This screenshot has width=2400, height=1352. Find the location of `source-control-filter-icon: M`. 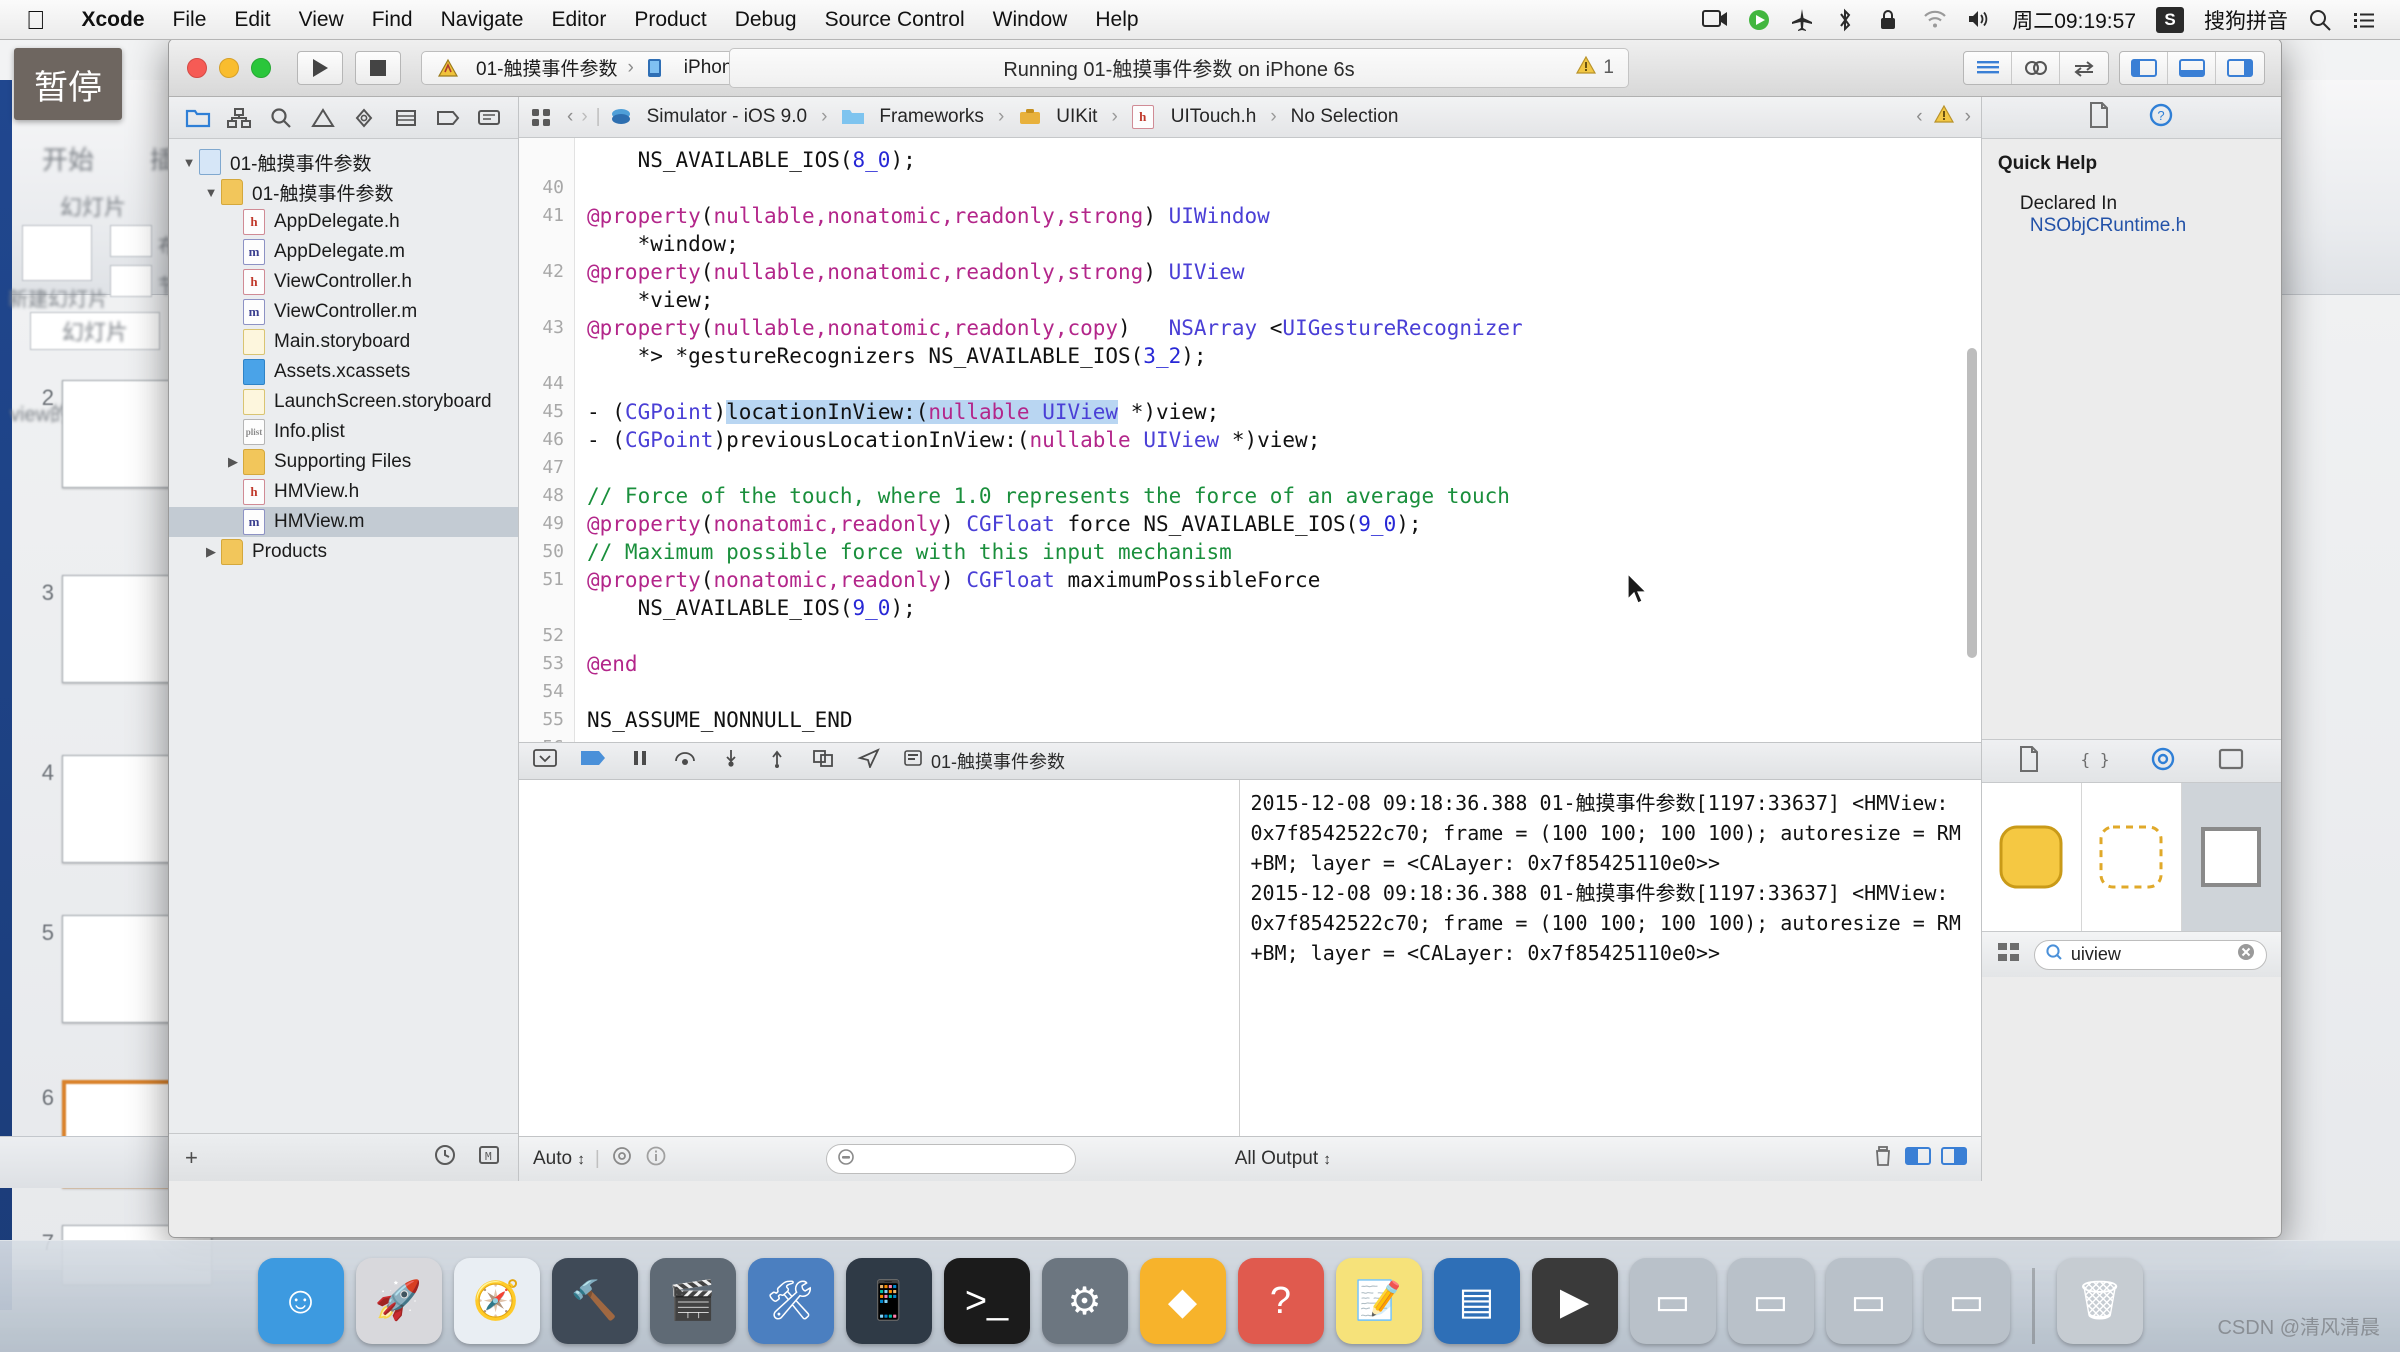

source-control-filter-icon: M is located at coordinates (489, 1158).